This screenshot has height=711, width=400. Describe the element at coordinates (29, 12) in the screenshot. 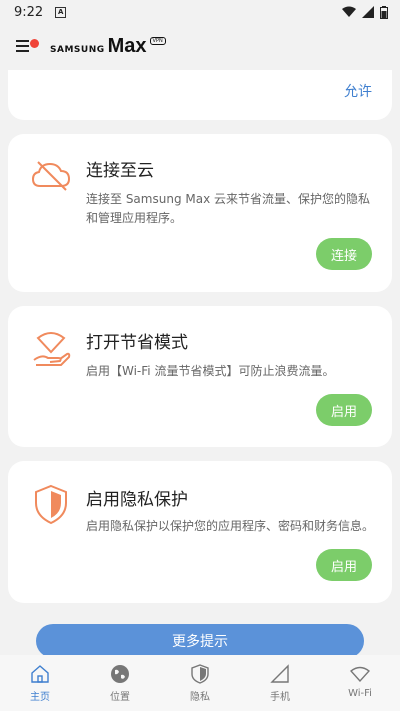

I see `status-time: 9:22` at that location.